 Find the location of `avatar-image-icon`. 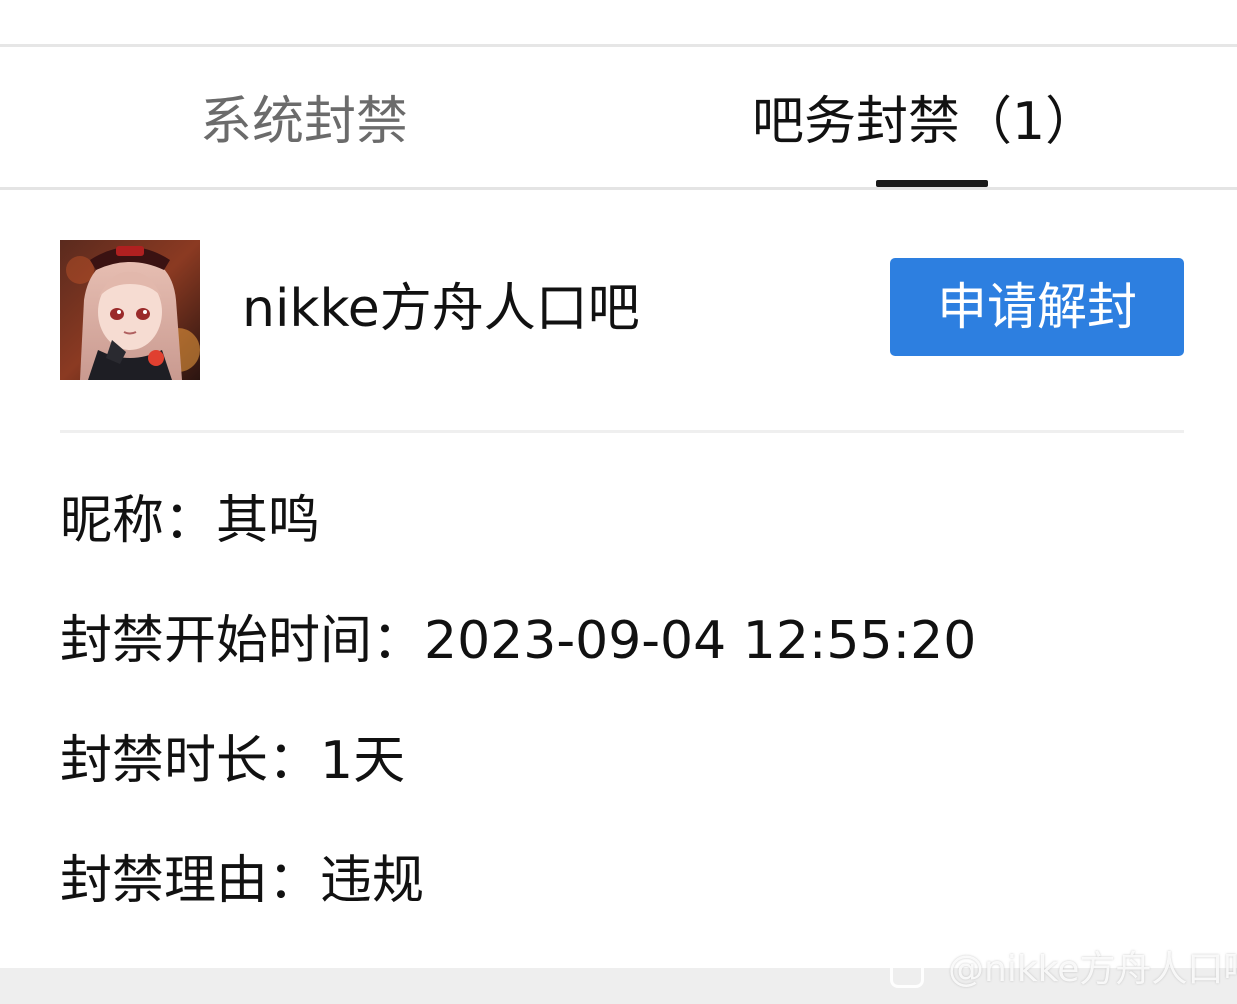

avatar-image-icon is located at coordinates (130, 310).